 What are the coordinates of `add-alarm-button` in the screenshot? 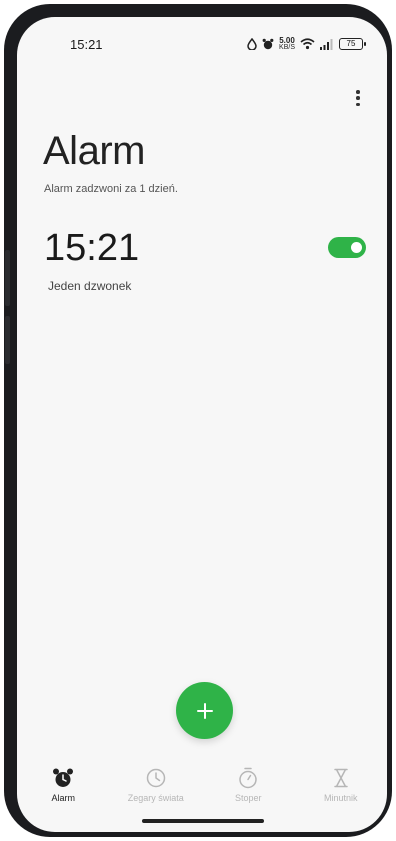 It's located at (204, 710).